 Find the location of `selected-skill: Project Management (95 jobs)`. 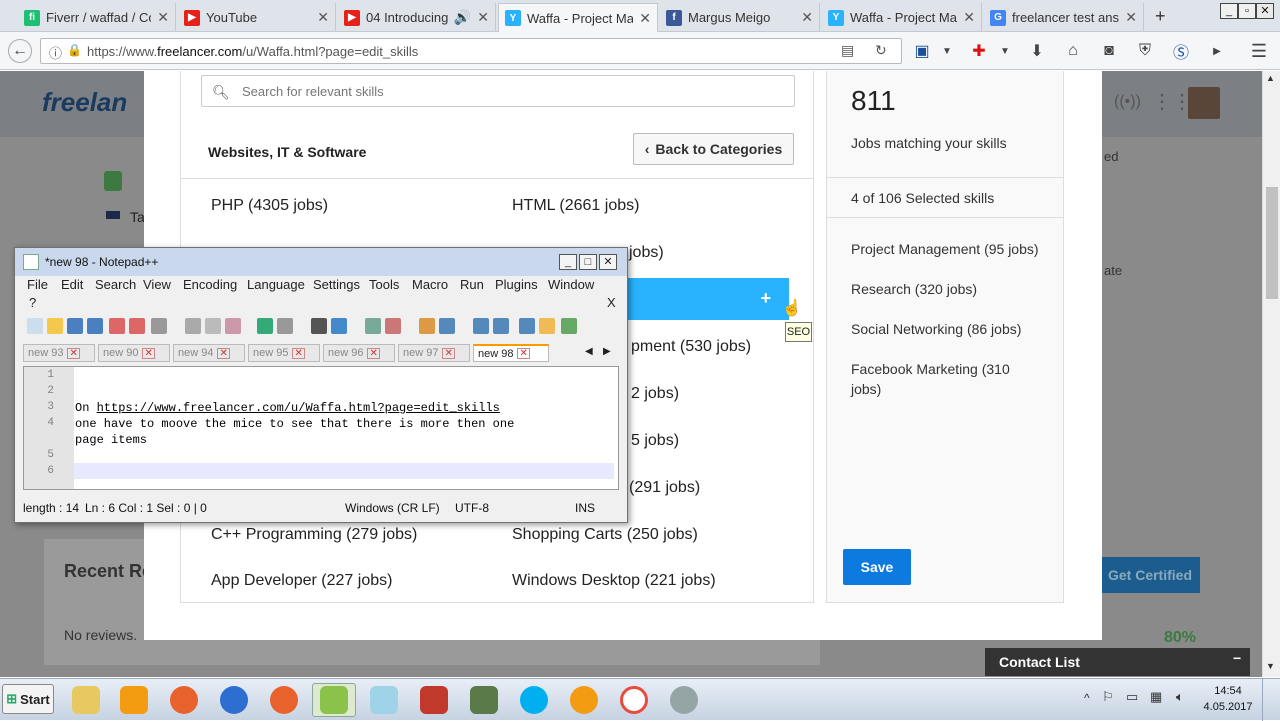

selected-skill: Project Management (95 jobs) is located at coordinates (951, 249).